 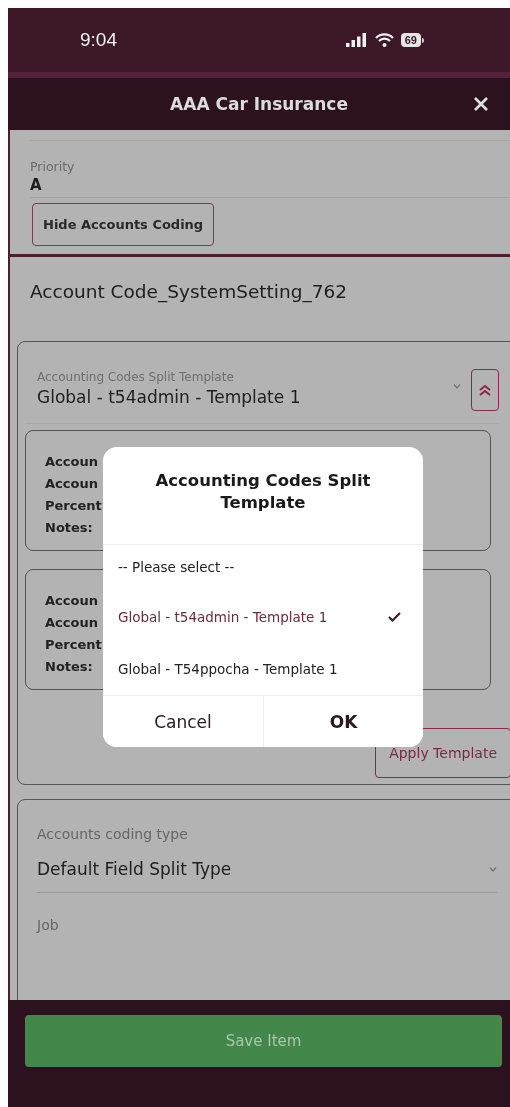 I want to click on collapse-button, so click(x=485, y=390).